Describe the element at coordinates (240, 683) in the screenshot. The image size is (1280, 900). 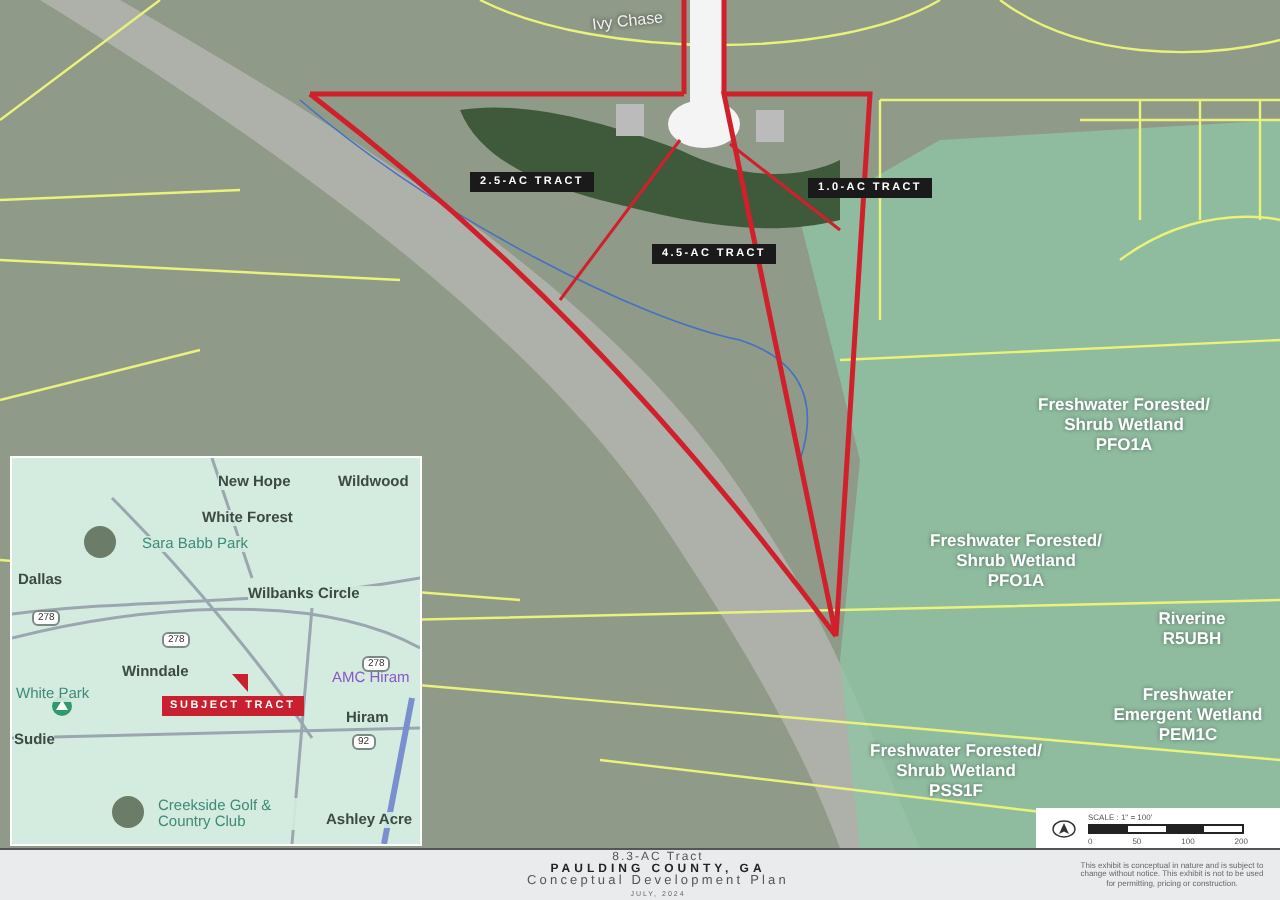
I see `location-marker-icon` at that location.